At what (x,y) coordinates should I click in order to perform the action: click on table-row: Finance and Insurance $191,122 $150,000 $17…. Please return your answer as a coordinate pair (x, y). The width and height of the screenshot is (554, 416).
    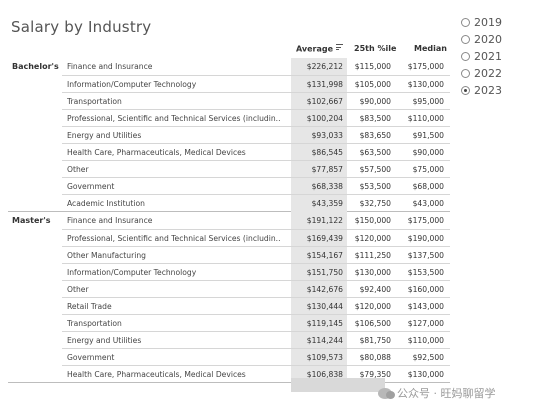
    Looking at the image, I should click on (256, 220).